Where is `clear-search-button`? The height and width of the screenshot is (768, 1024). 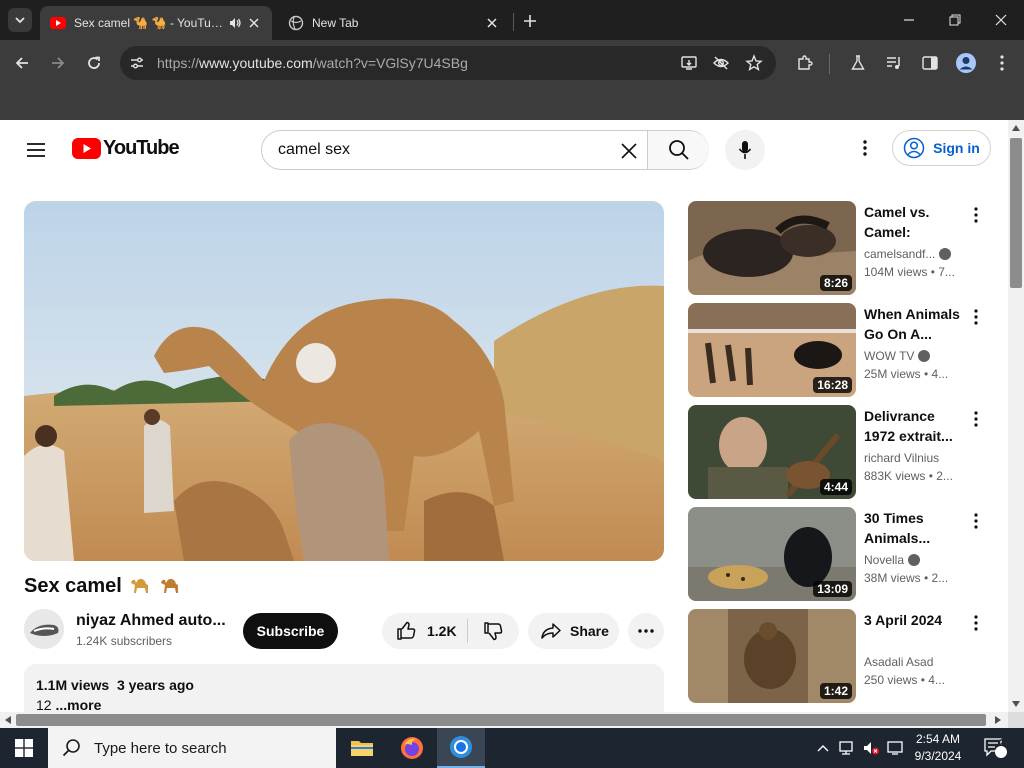
clear-search-button is located at coordinates (629, 151).